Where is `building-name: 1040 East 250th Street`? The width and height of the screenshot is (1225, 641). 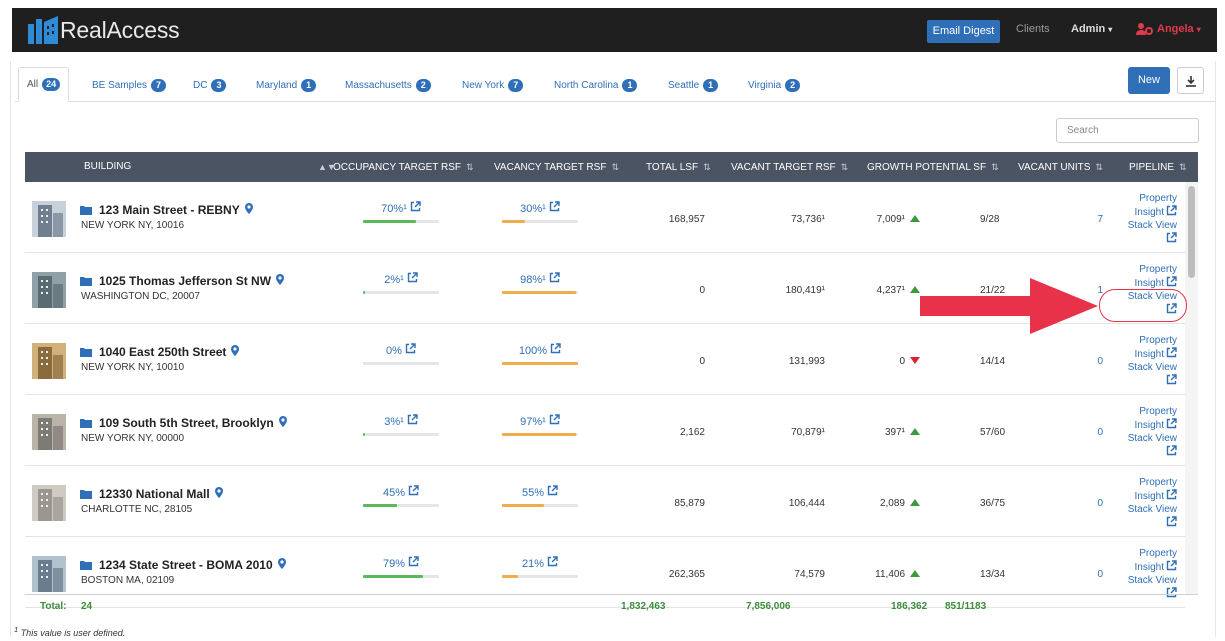 building-name: 1040 East 250th Street is located at coordinates (160, 352).